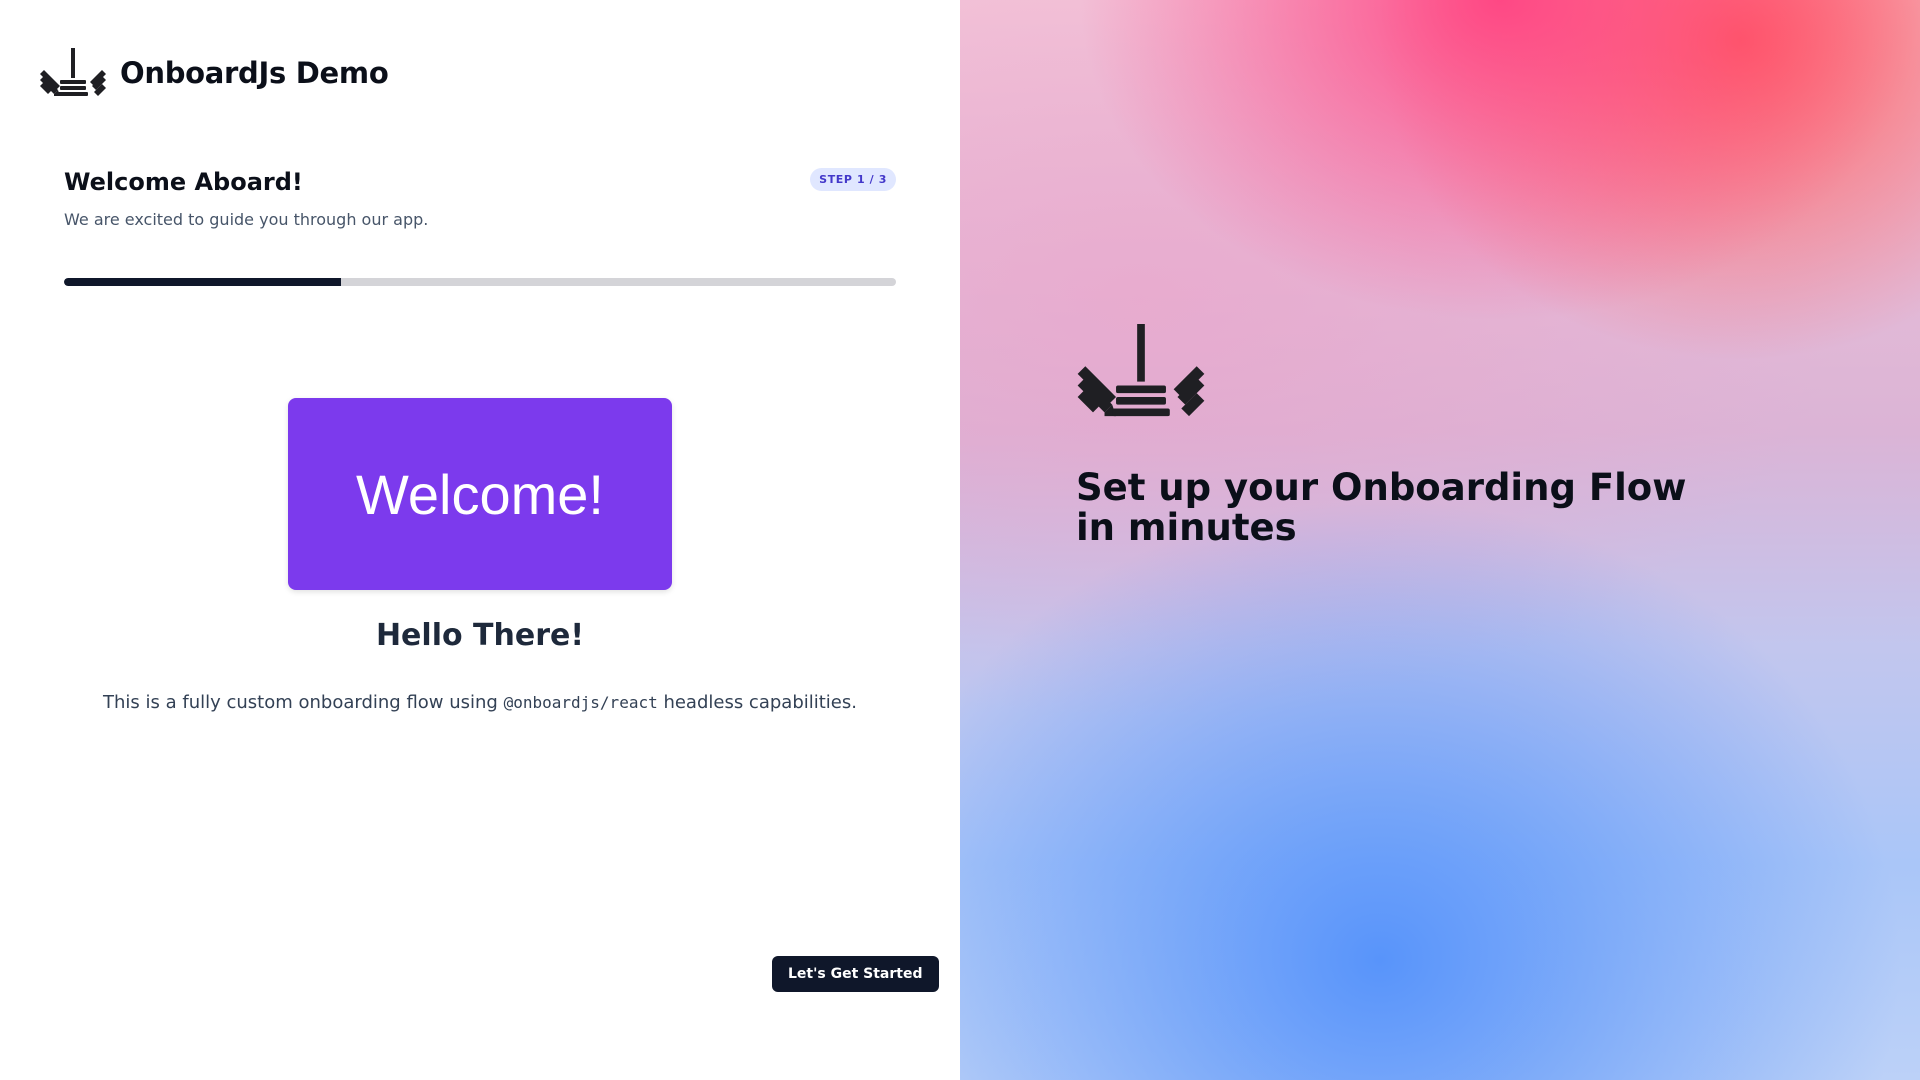 This screenshot has width=1920, height=1080. What do you see at coordinates (855, 974) in the screenshot?
I see `lets-get-started-button: Let's Get Started` at bounding box center [855, 974].